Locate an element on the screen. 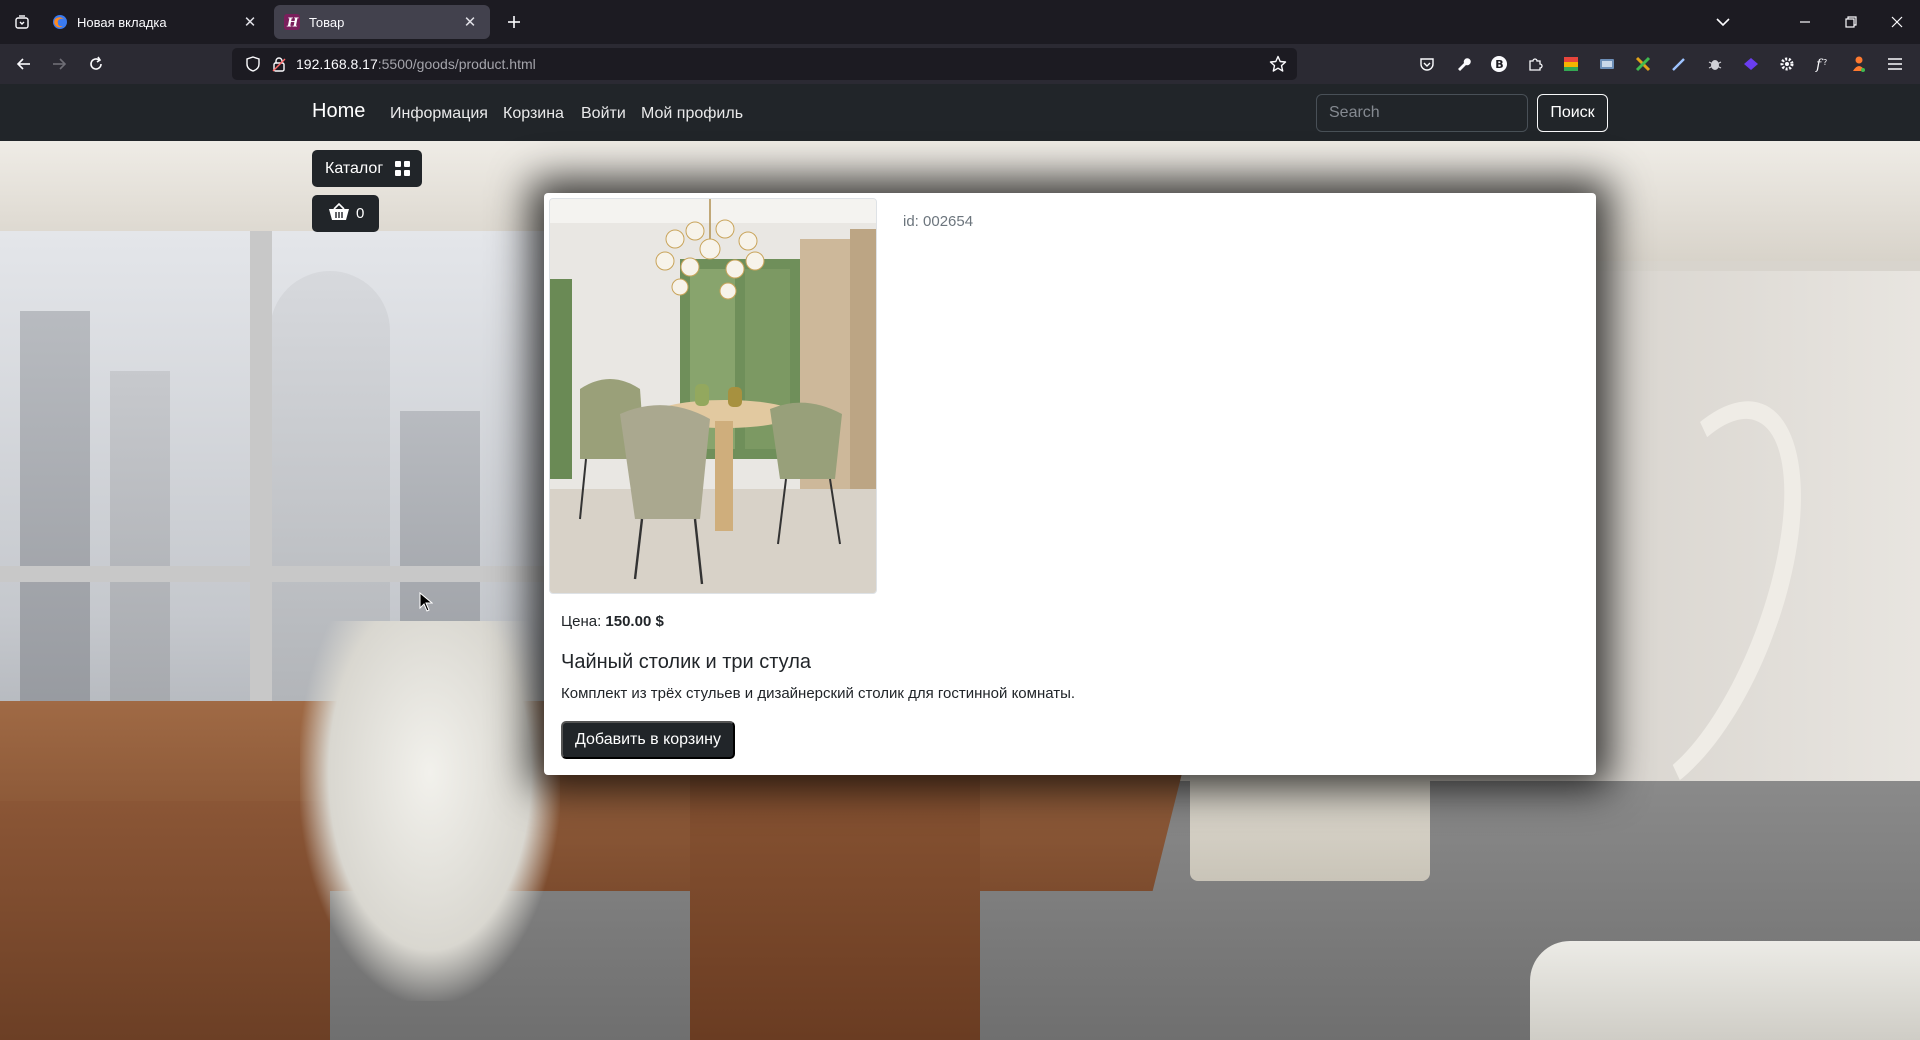 The height and width of the screenshot is (1040, 1920). tab-title: Товар is located at coordinates (327, 22).